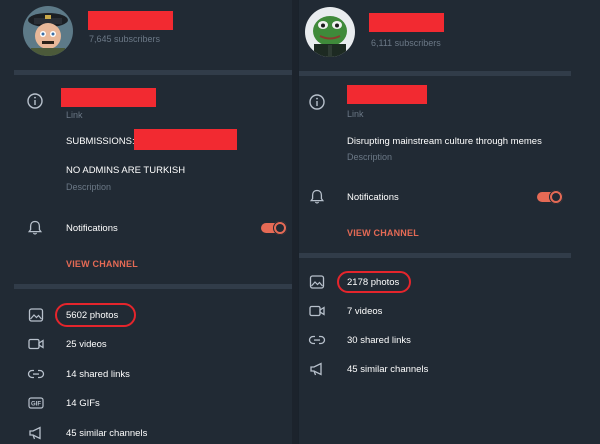  What do you see at coordinates (406, 43) in the screenshot?
I see `subscriber-count: 6,111 subscribers` at bounding box center [406, 43].